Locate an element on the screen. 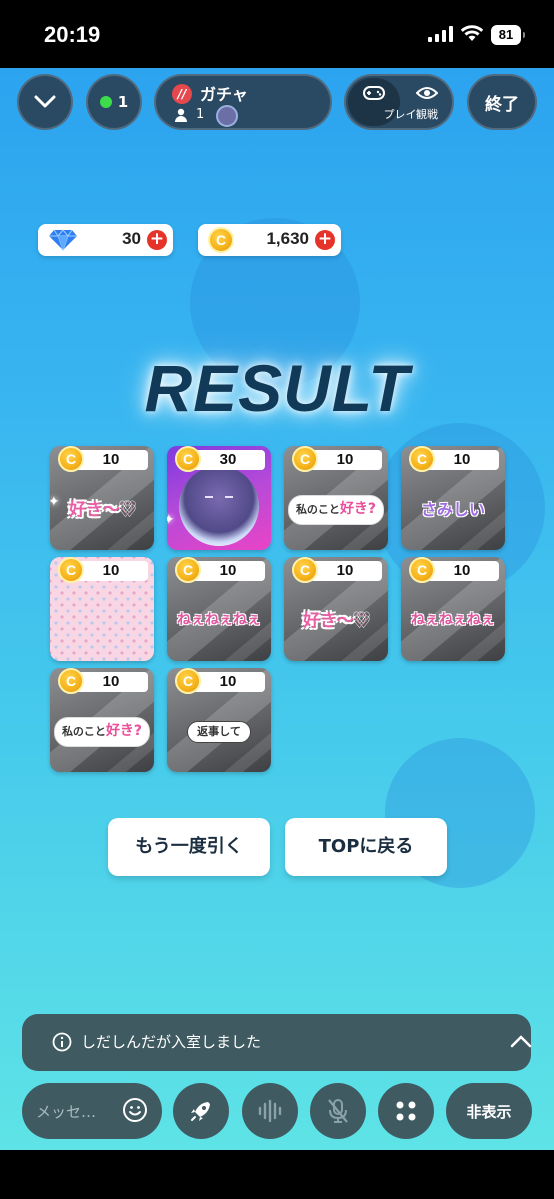 The image size is (554, 1199). watch-mode-label: 観戦 is located at coordinates (427, 114).